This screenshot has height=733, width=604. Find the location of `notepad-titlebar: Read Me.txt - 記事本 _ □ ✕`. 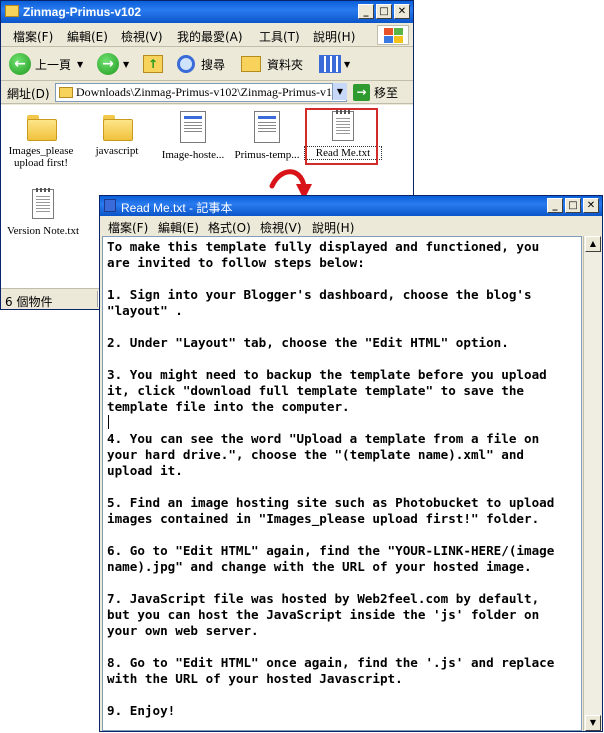

notepad-titlebar: Read Me.txt - 記事本 _ □ ✕ is located at coordinates (351, 206).